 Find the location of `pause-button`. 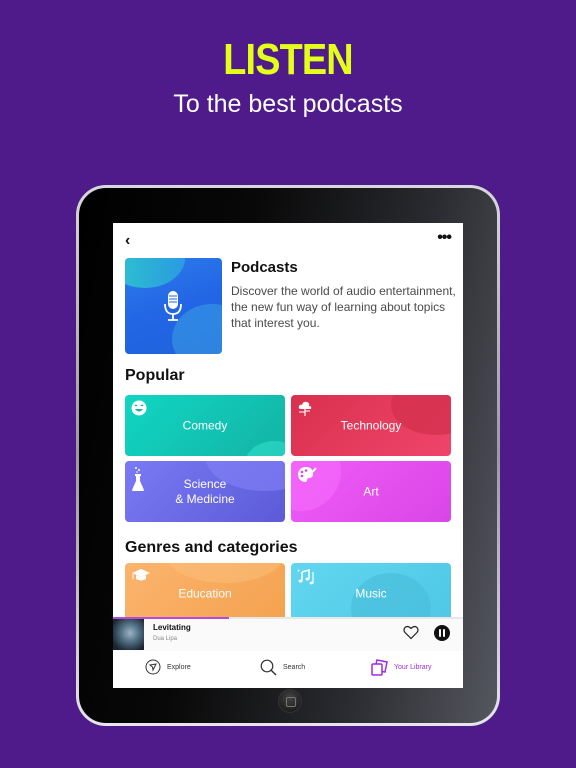

pause-button is located at coordinates (442, 633).